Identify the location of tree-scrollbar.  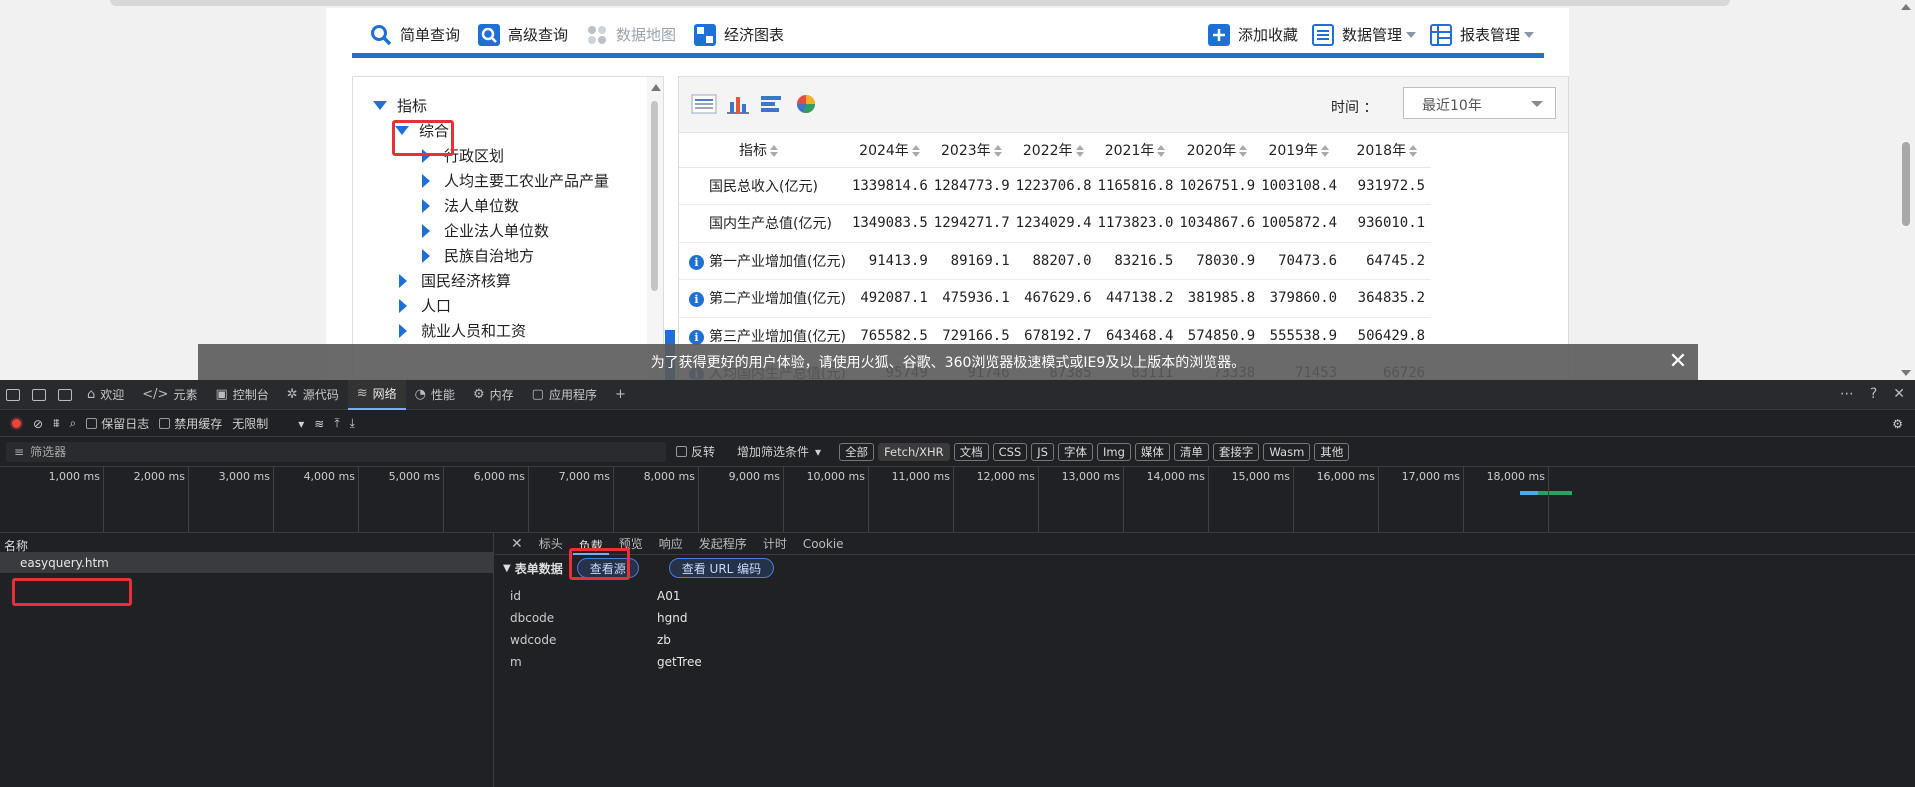
(655, 228).